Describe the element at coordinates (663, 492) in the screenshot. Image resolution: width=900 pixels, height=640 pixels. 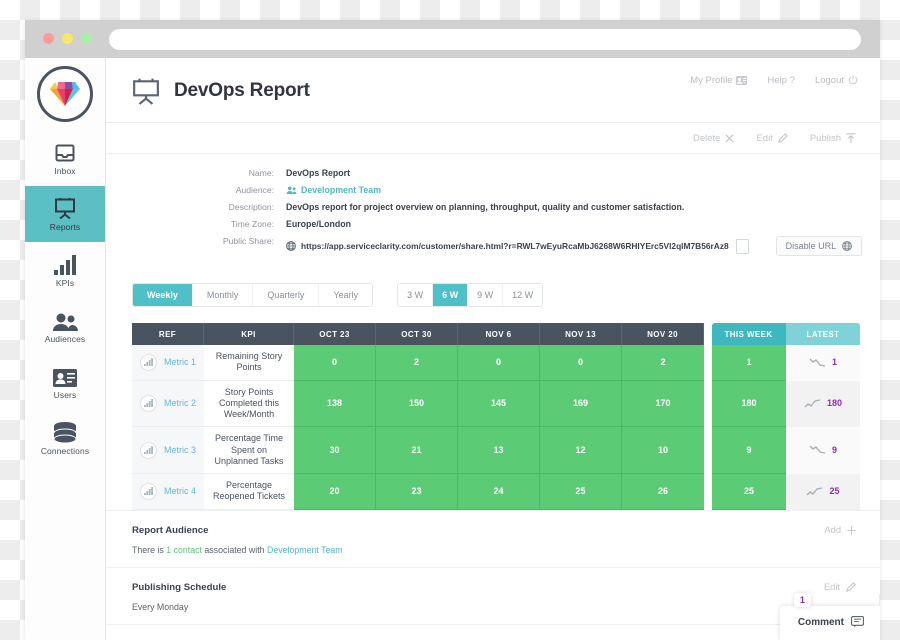
I see `kpi-value-cell: 26` at that location.